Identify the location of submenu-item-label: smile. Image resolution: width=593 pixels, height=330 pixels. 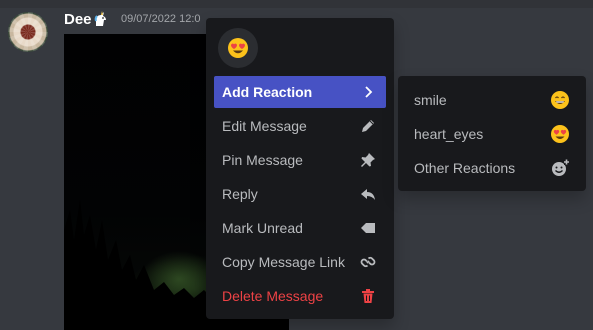
(430, 100).